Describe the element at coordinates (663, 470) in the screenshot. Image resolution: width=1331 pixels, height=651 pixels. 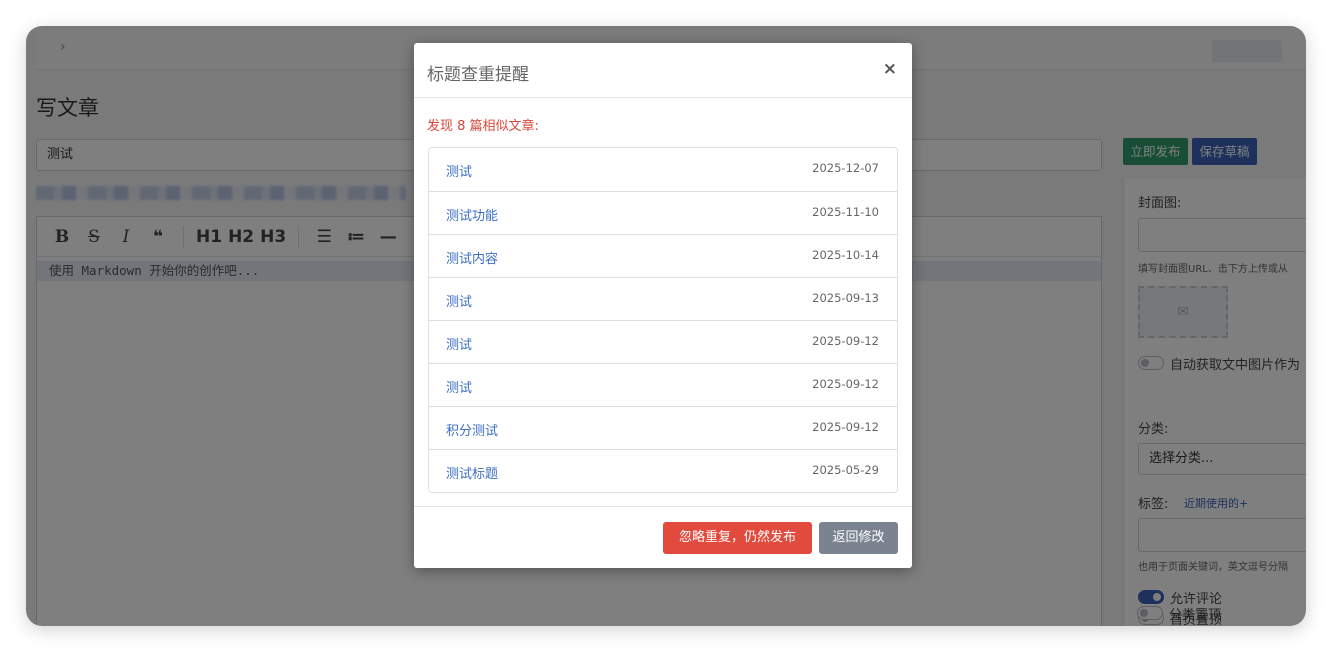
I see `list-item: 测试标题 2025-05-29` at that location.